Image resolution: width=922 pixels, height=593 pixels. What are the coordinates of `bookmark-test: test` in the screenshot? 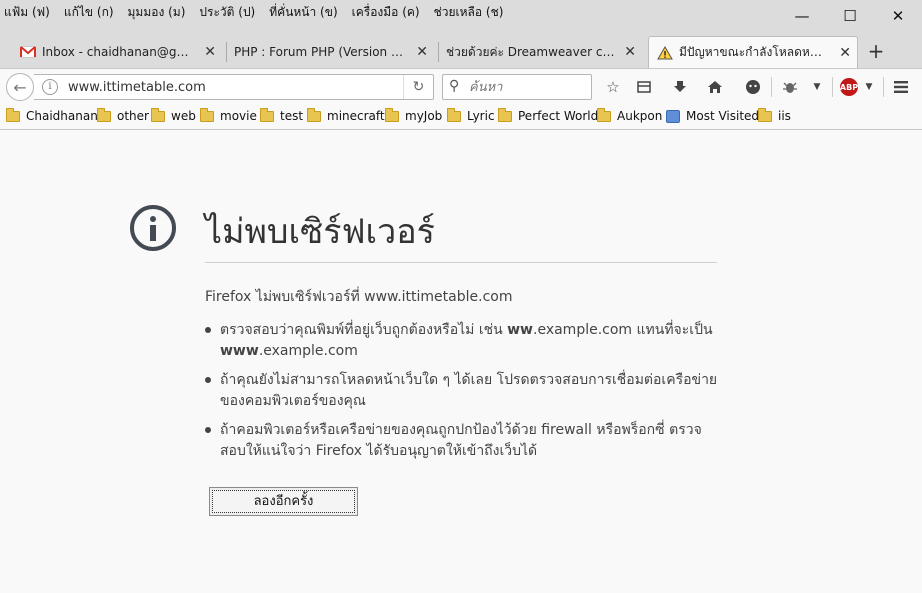 It's located at (282, 115).